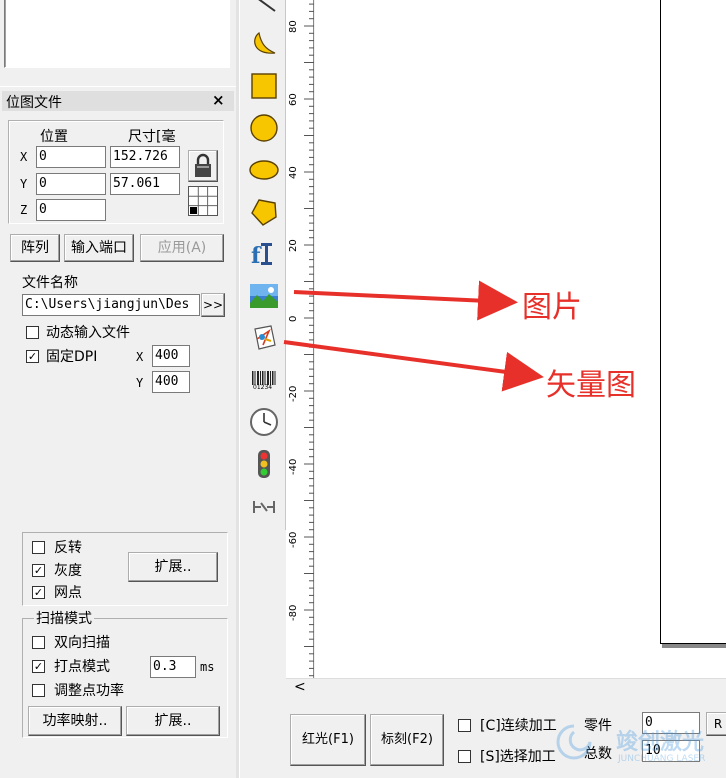 The height and width of the screenshot is (778, 726). I want to click on z-position-field: 0, so click(71, 210).